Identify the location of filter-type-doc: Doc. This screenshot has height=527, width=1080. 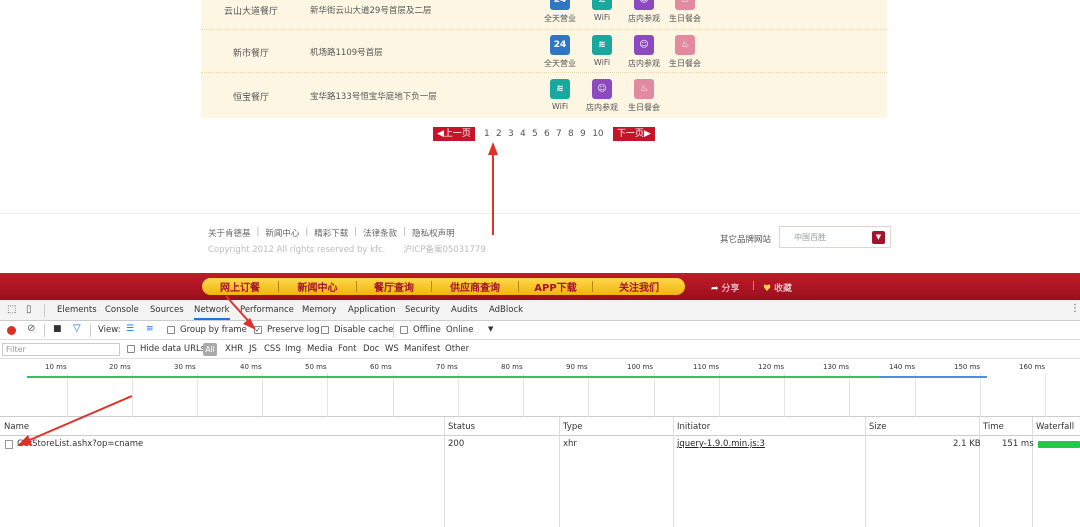
(371, 349).